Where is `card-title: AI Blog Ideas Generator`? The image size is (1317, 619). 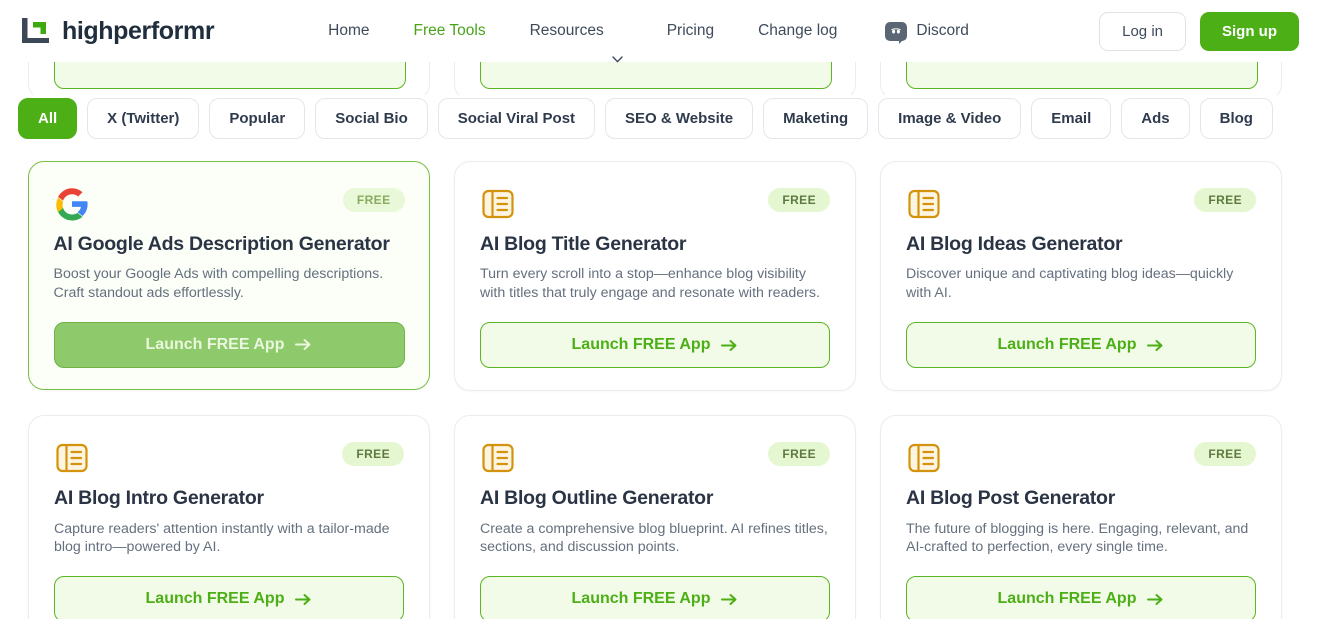
card-title: AI Blog Ideas Generator is located at coordinates (1014, 244).